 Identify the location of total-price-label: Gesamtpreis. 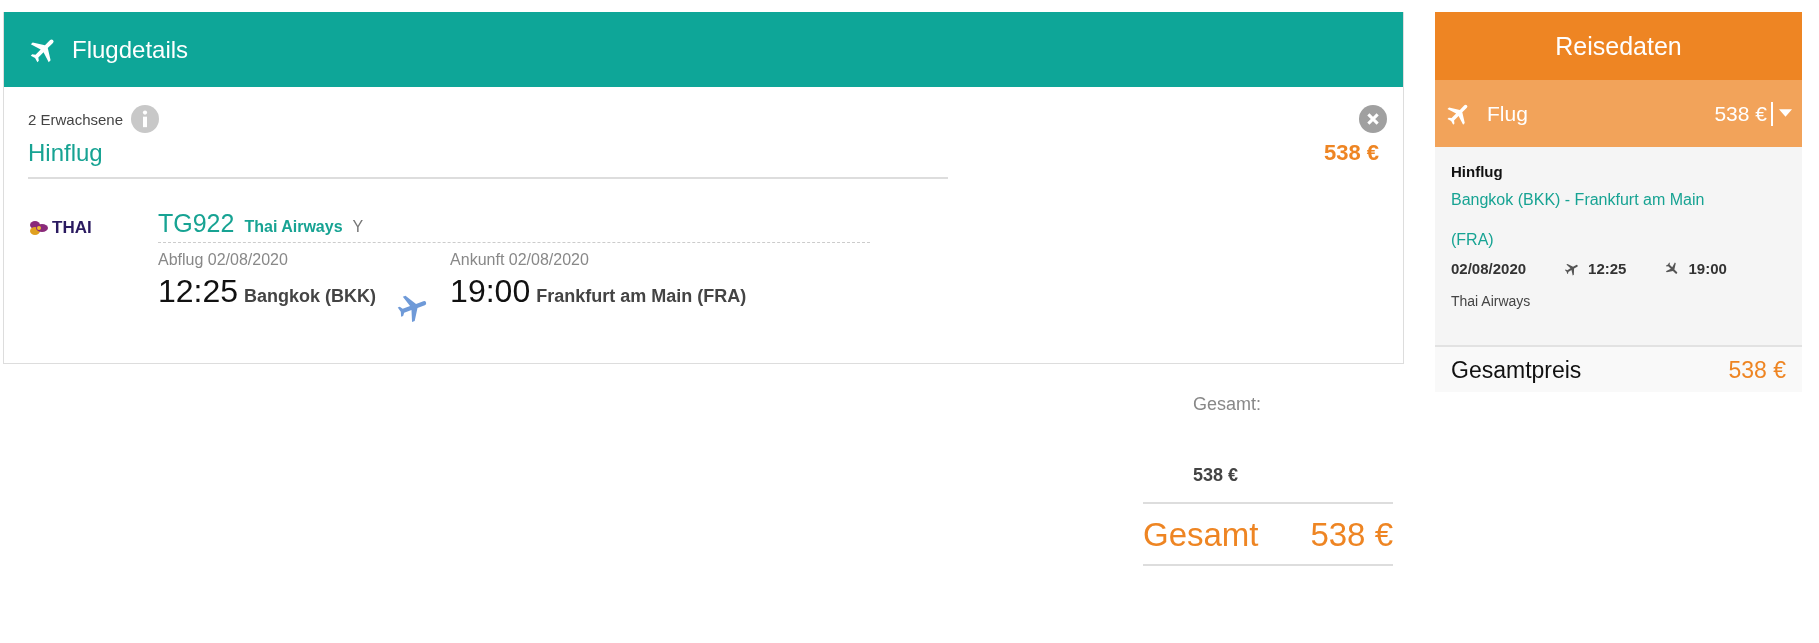
(1516, 370).